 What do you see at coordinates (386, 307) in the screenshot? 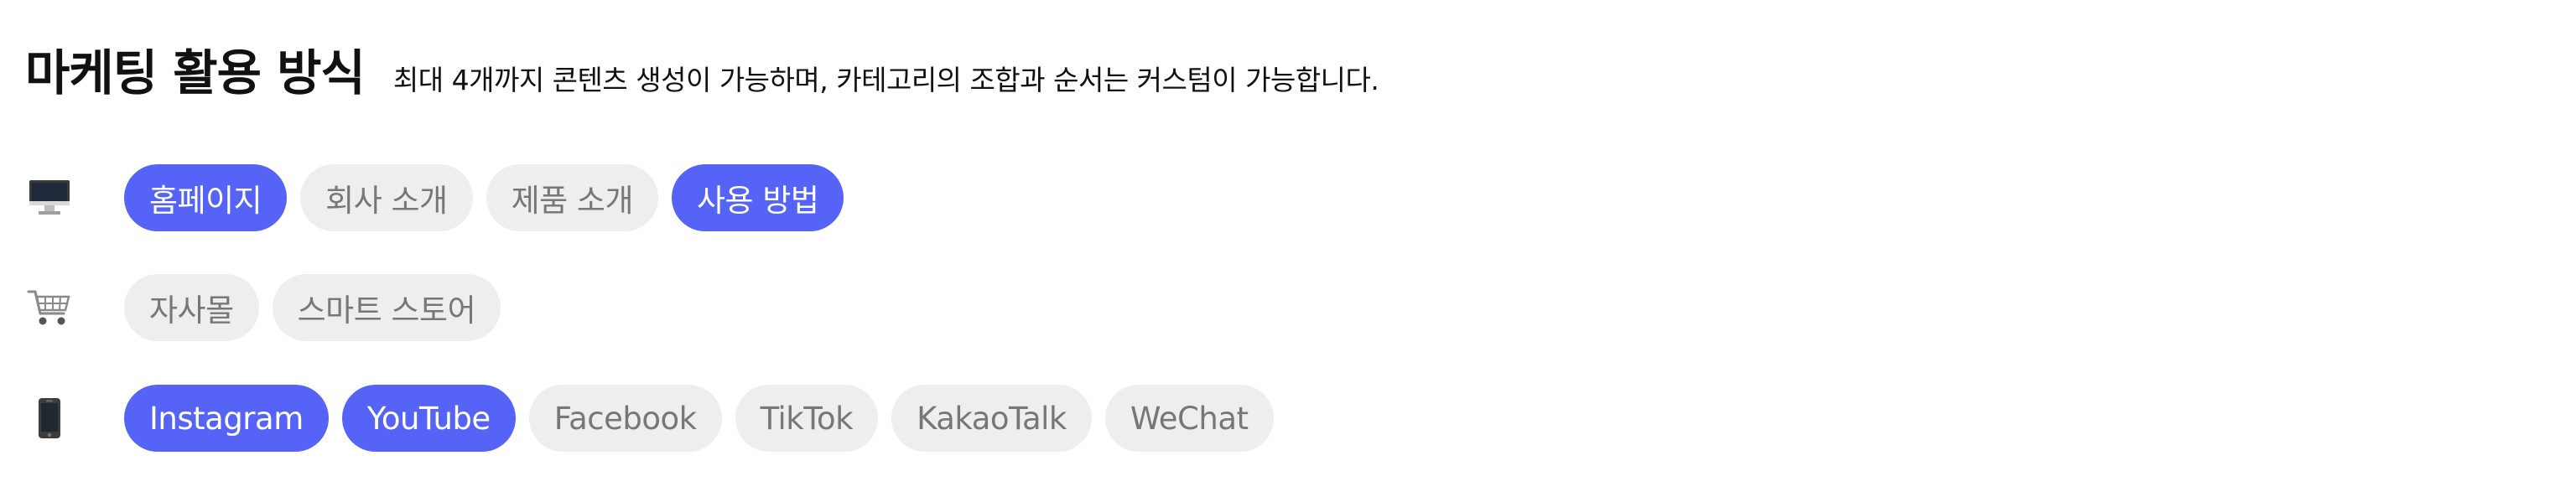
I see `chip-smart-store: 스마트 스토어` at bounding box center [386, 307].